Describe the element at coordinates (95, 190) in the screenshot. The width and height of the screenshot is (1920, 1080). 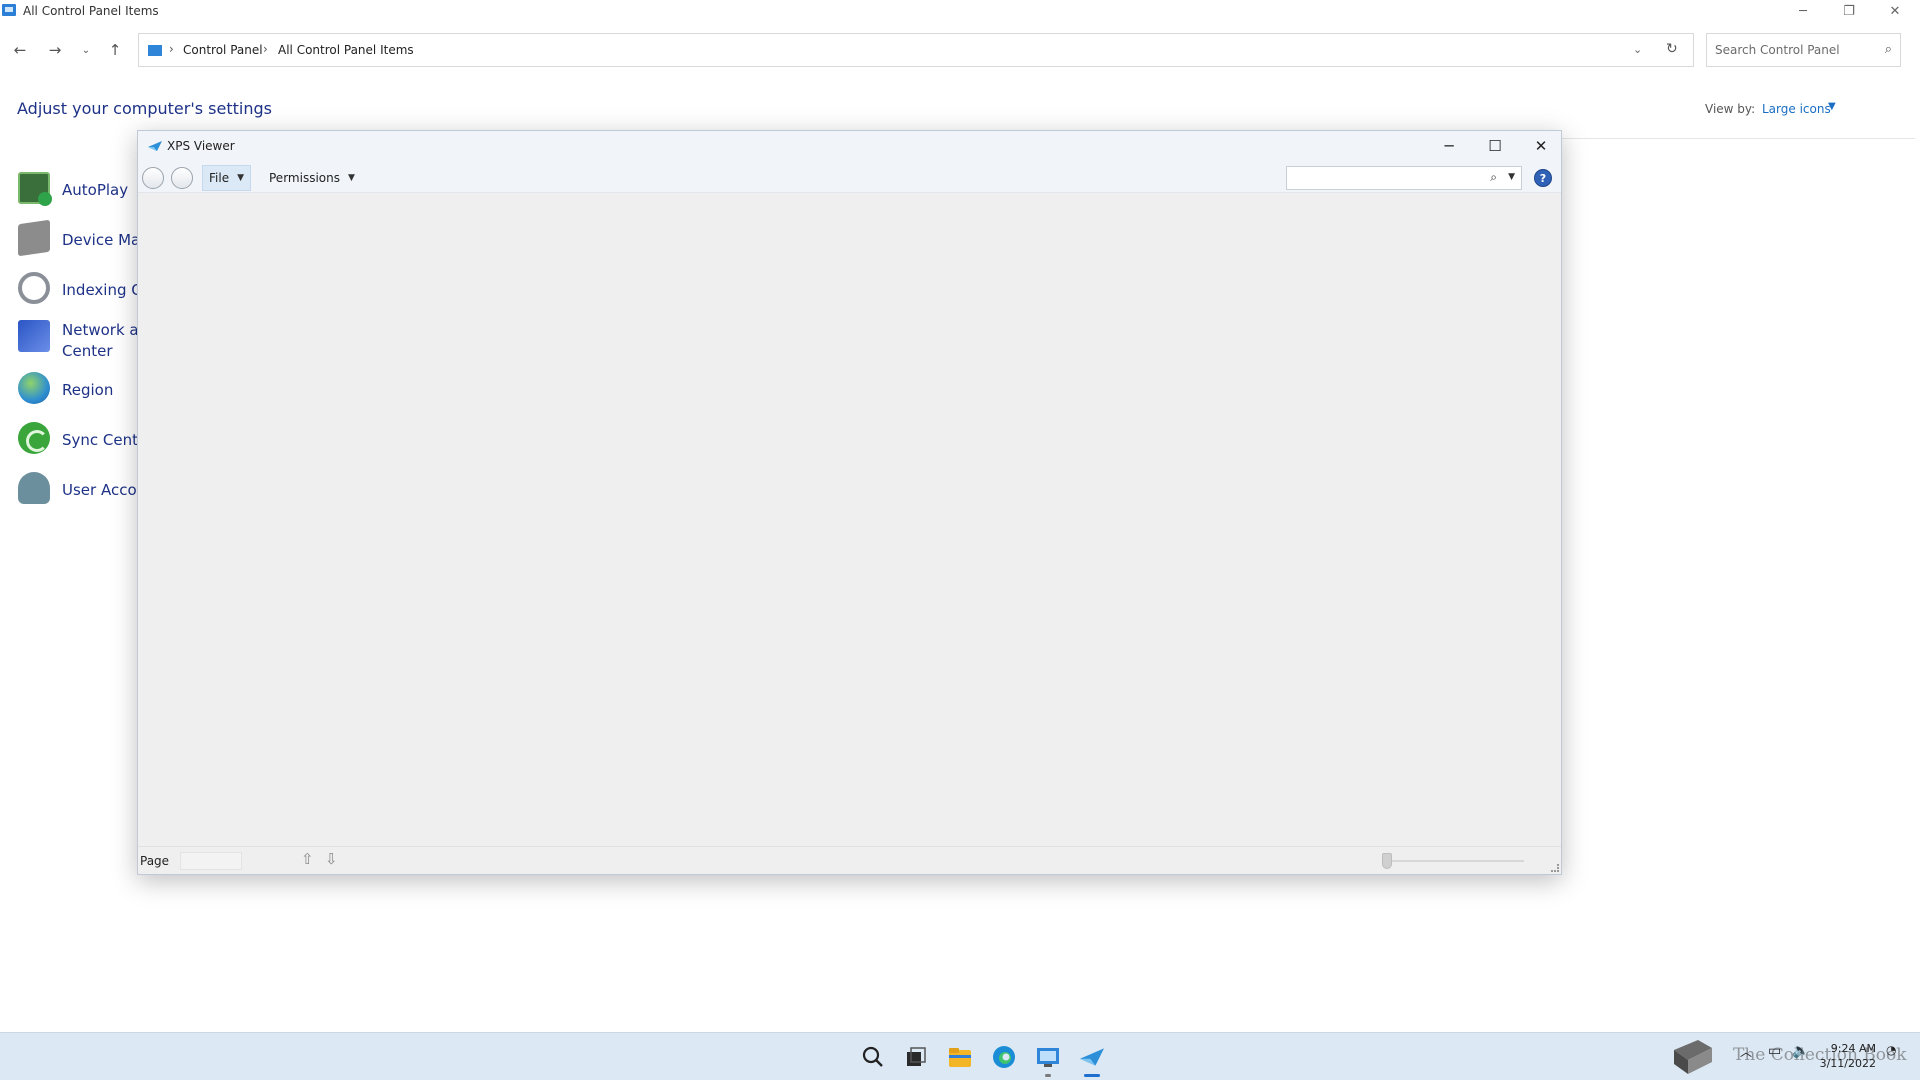
I see `cp-item-label: AutoPlay` at that location.